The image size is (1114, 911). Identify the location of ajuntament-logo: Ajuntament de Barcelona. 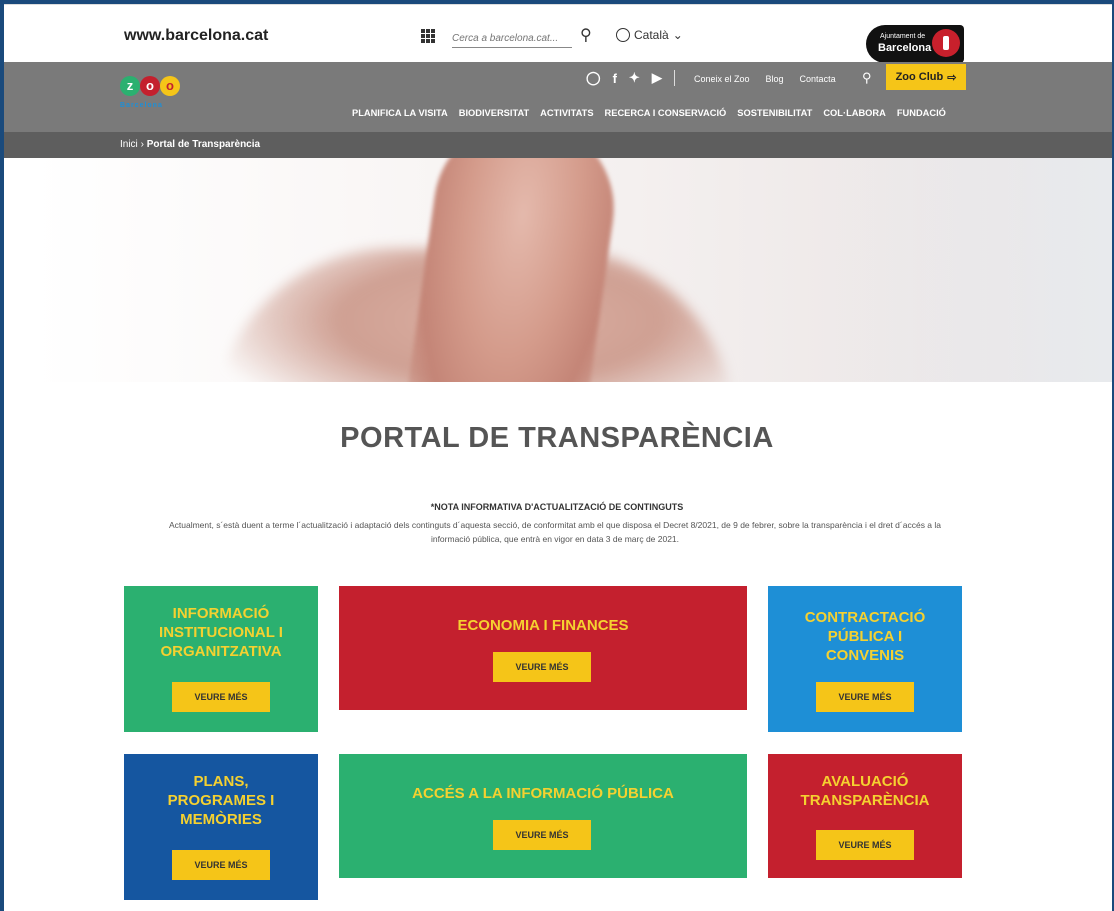
(915, 44).